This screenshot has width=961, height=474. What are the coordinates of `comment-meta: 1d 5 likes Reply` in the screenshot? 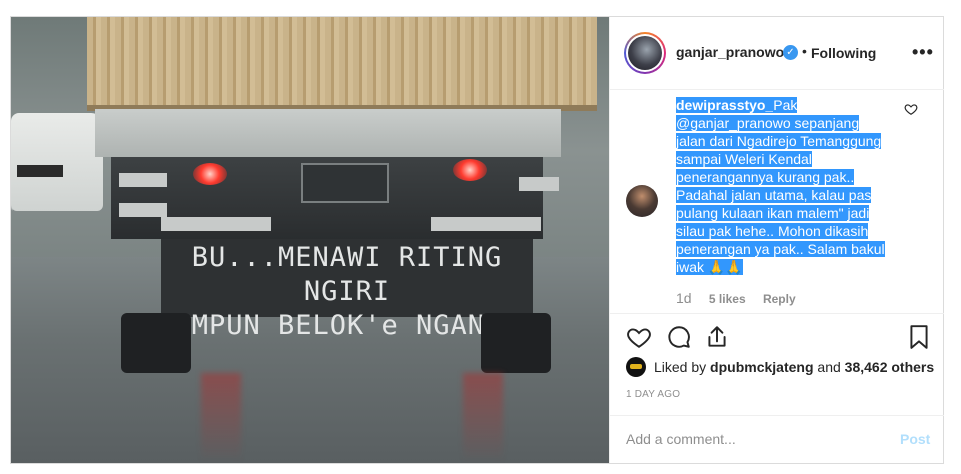 It's located at (743, 298).